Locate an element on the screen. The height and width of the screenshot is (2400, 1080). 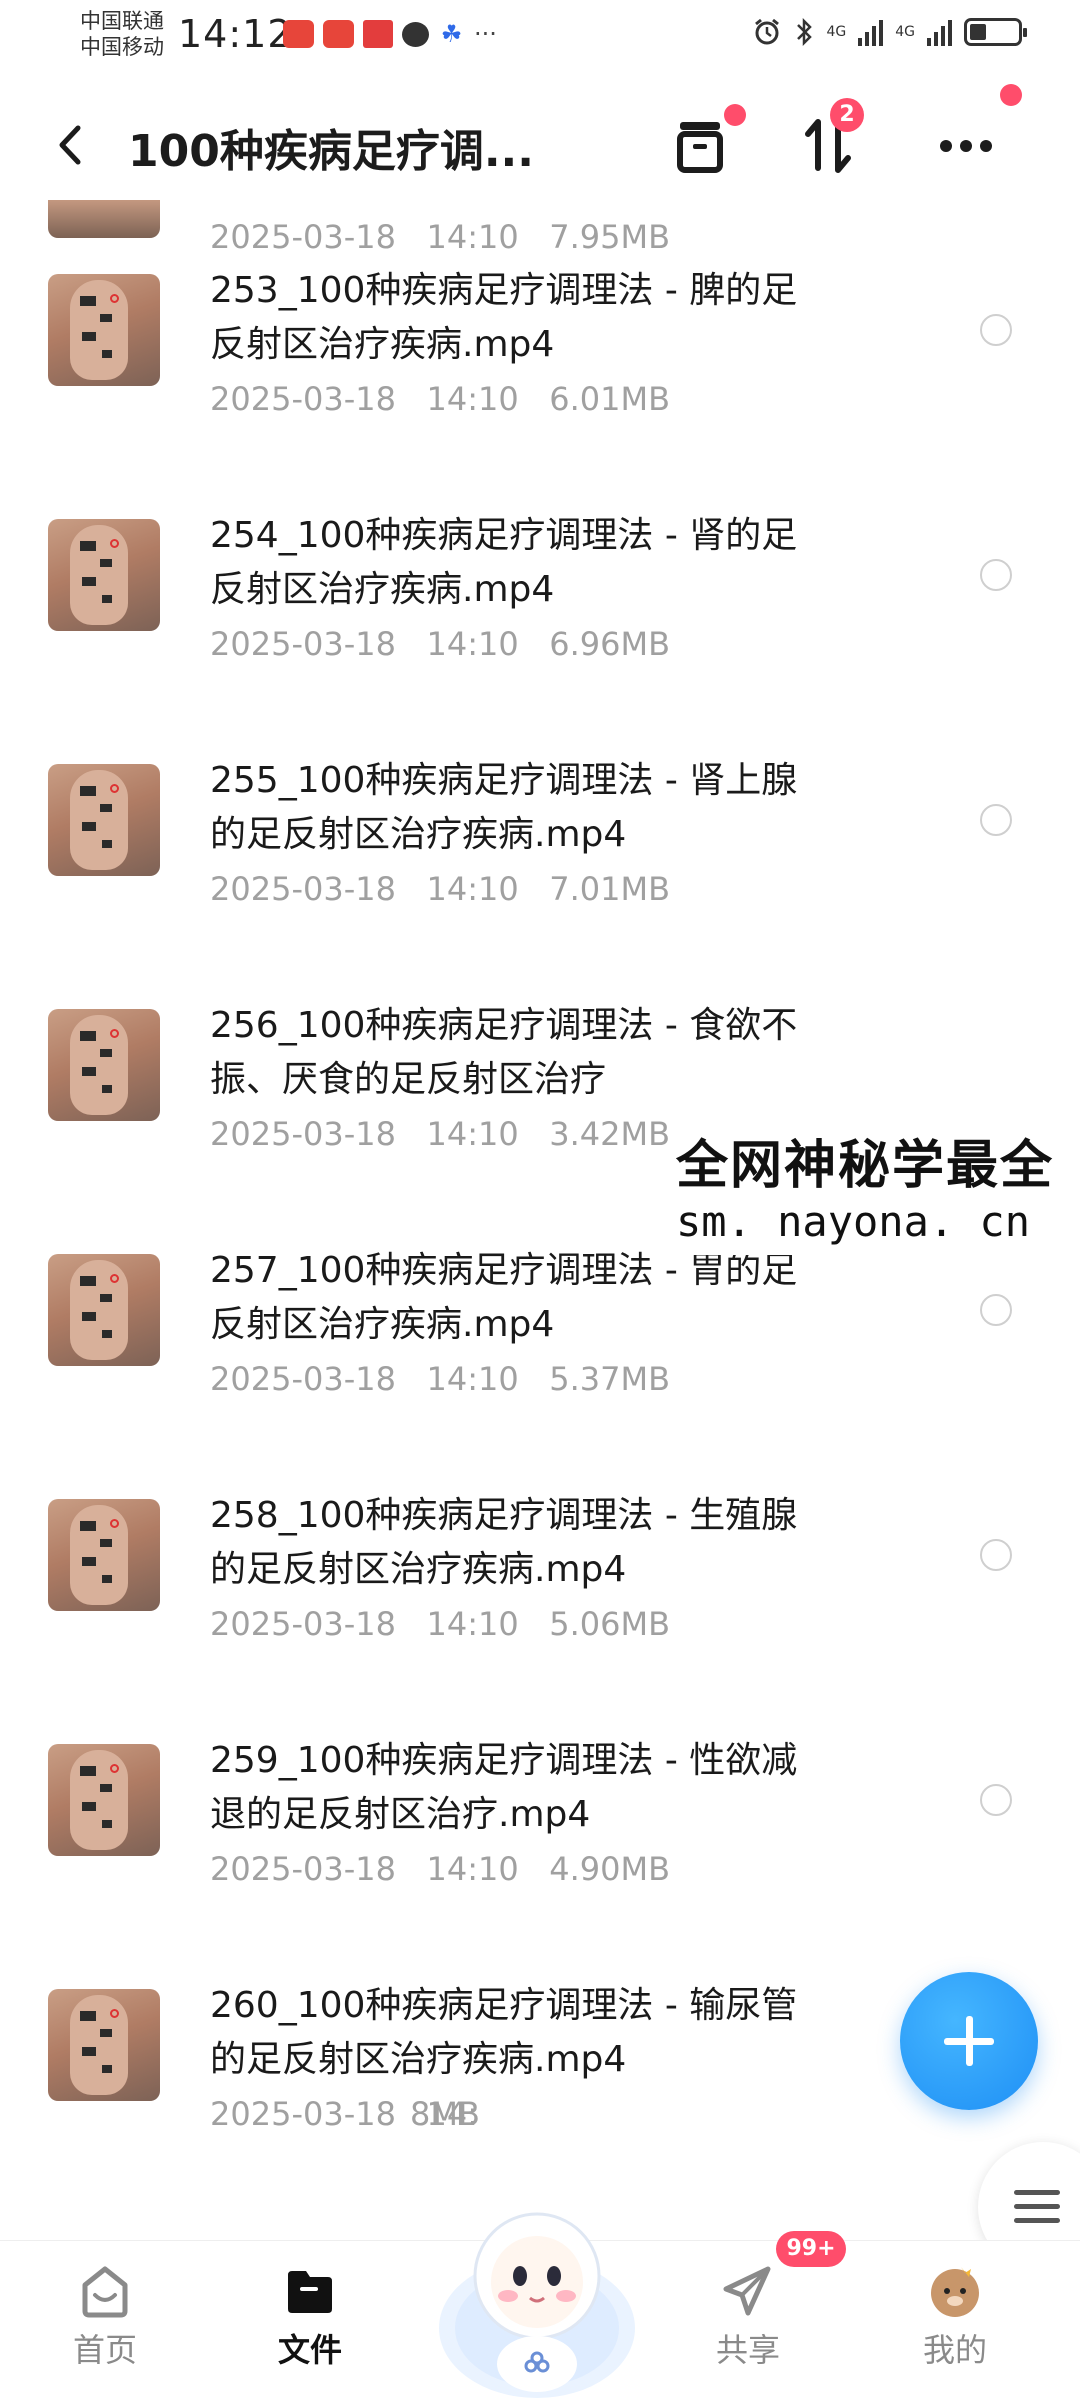
file-name: 258_100种疾病足疗调理法 - 生殖腺 的足反射区治疗疾病.mp4 is located at coordinates (504, 1542).